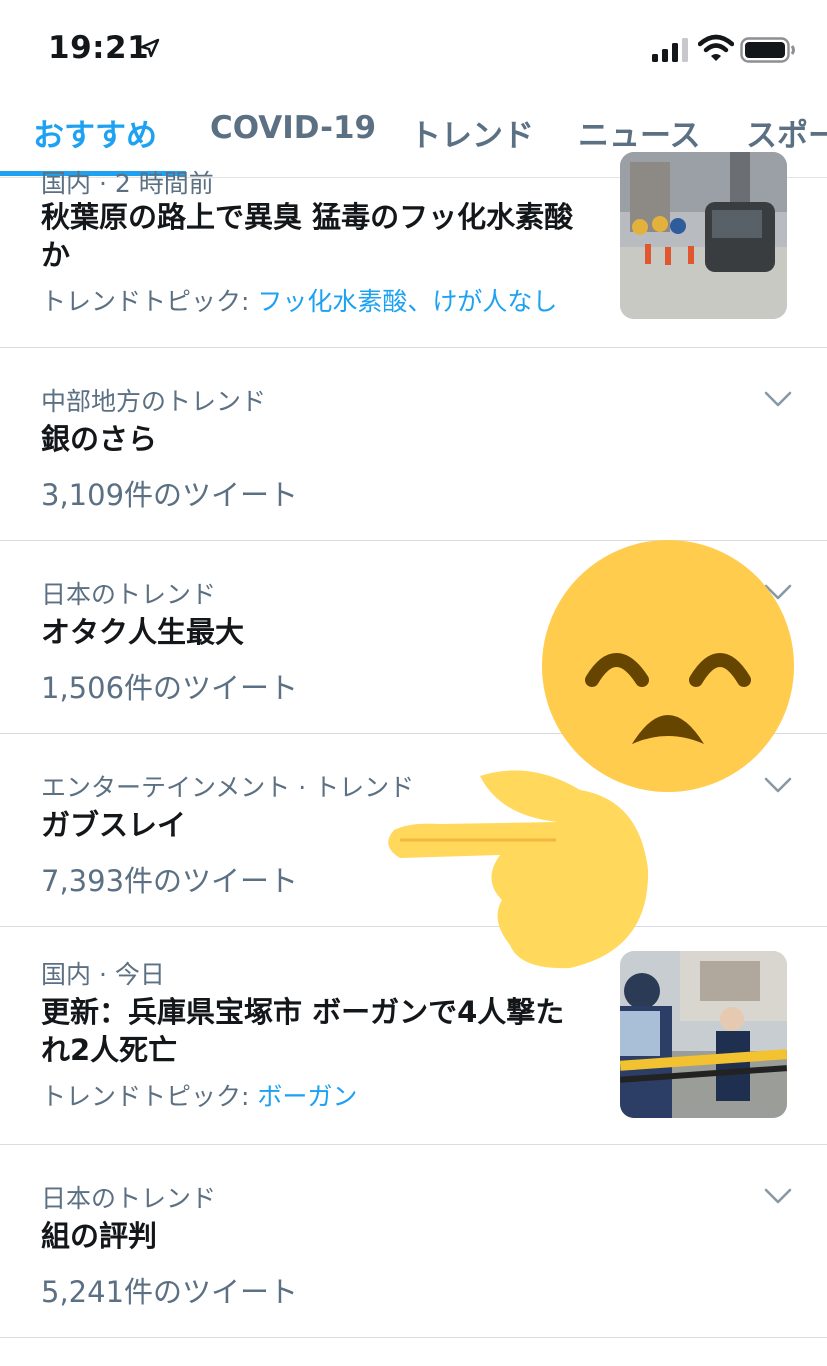 The image size is (827, 1366). Describe the element at coordinates (99, 439) in the screenshot. I see `item-title: 銀のさら` at that location.